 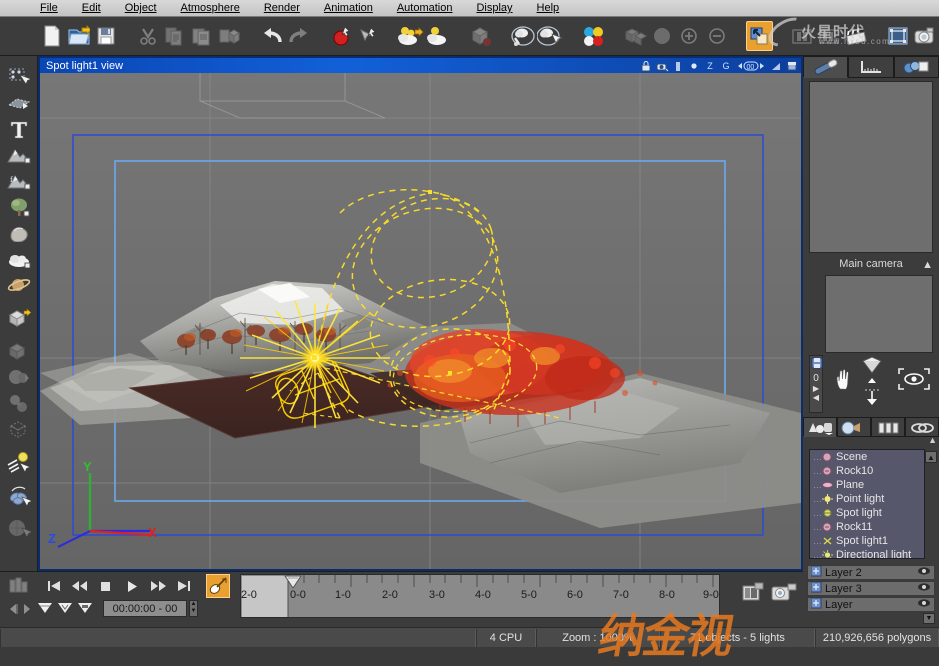 What do you see at coordinates (867, 553) in the screenshot?
I see `tree-item-directional-light: … Directional light` at bounding box center [867, 553].